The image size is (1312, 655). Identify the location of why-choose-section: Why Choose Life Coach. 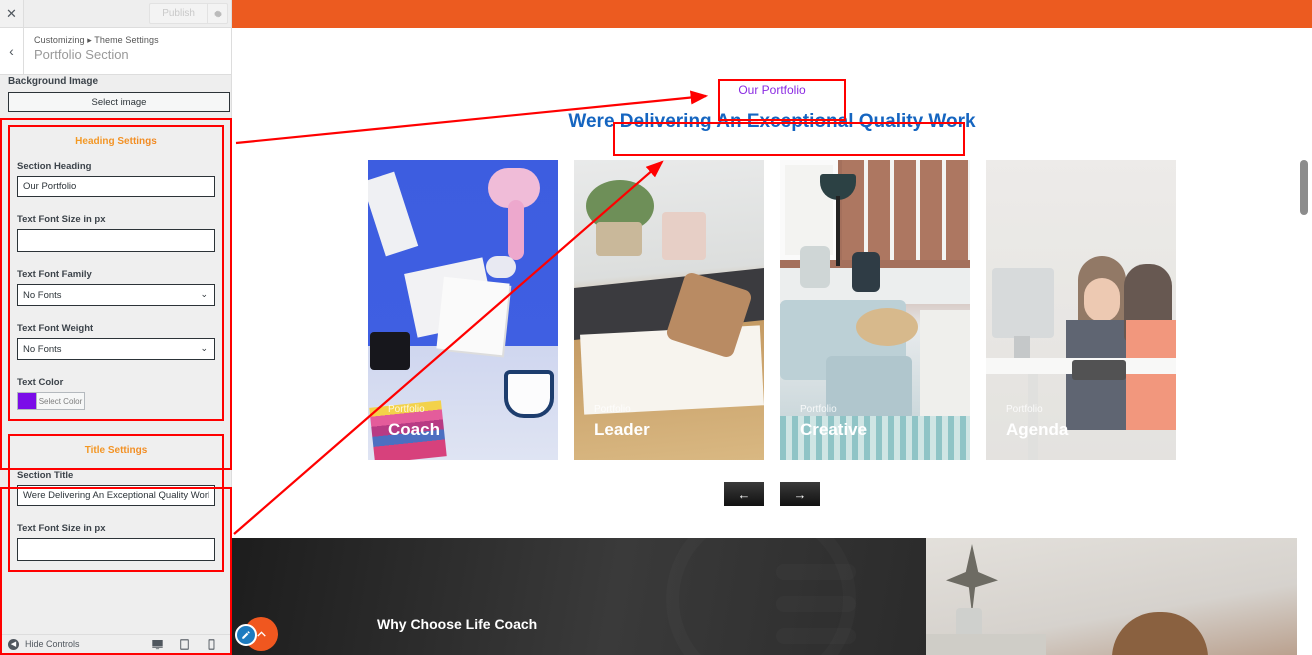
(772, 596).